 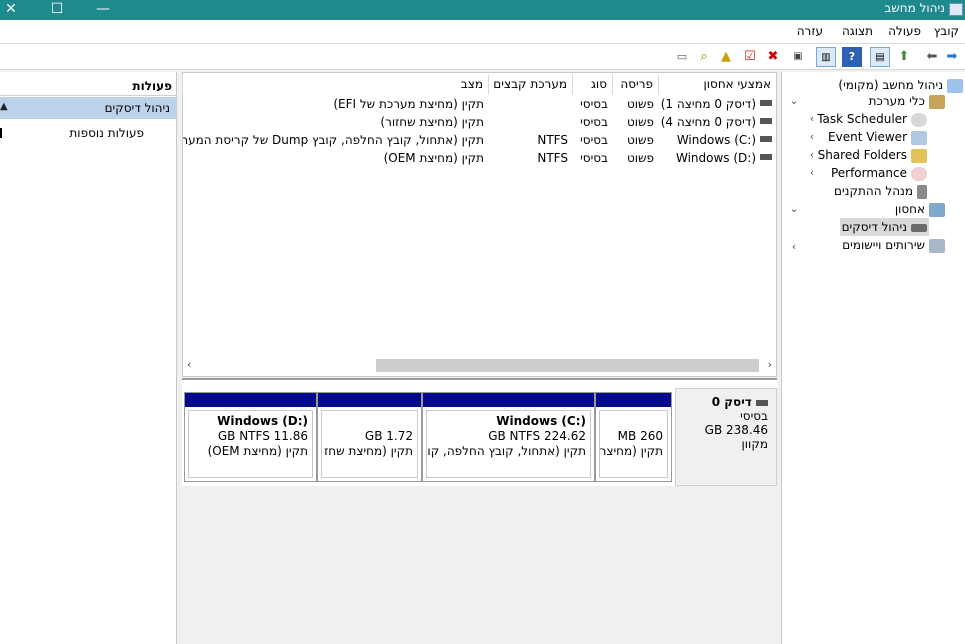 What do you see at coordinates (103, 10) in the screenshot?
I see `minimize-button: —` at bounding box center [103, 10].